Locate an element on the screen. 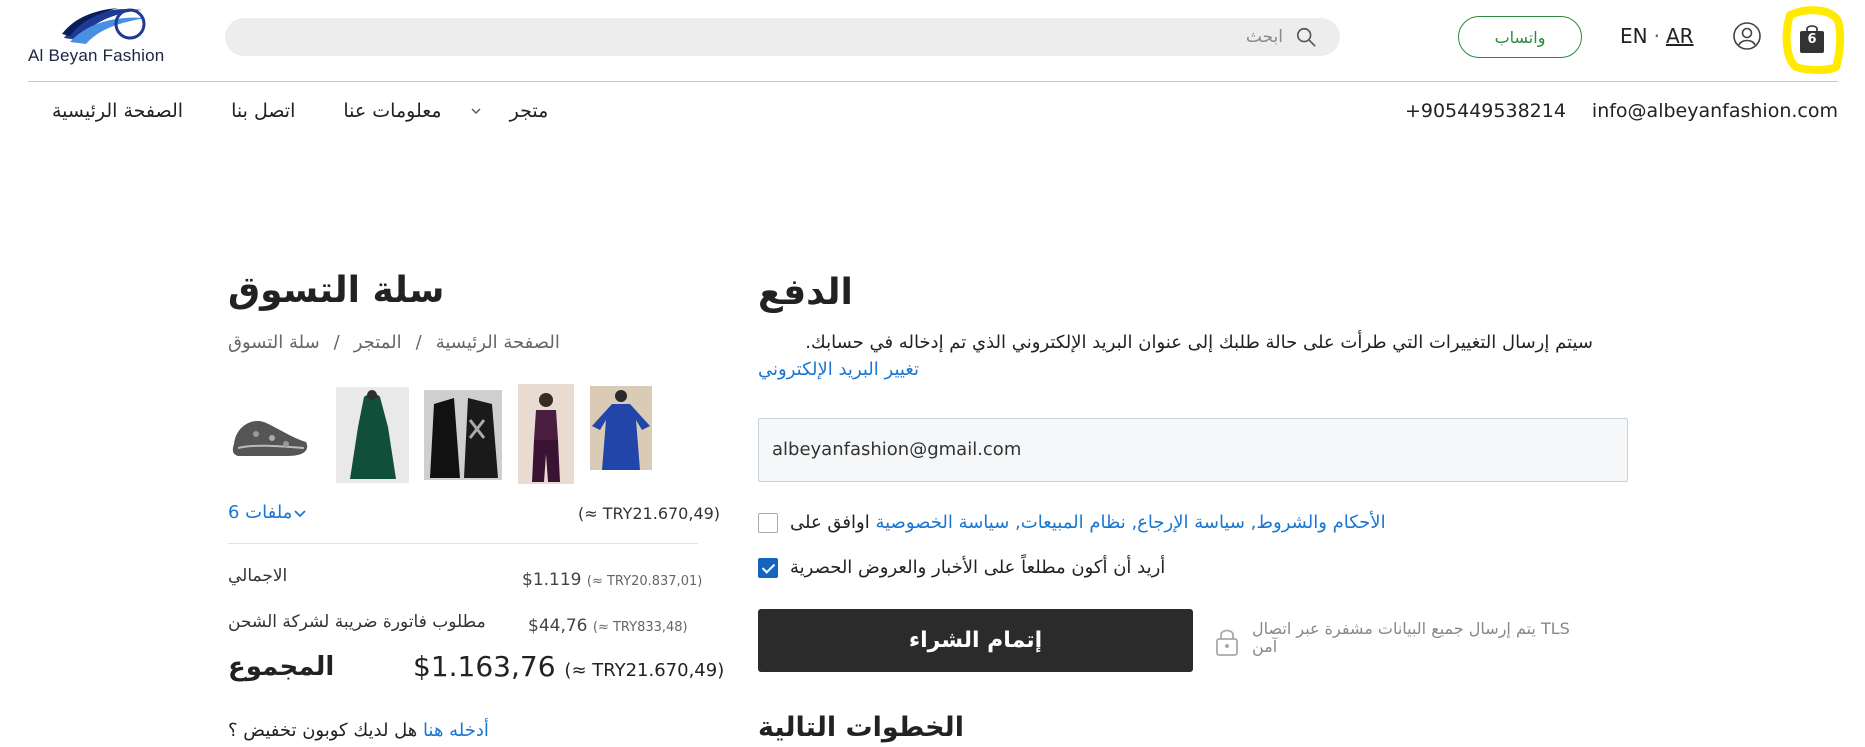  breadcrumb-home: الصفحة الرئيسية is located at coordinates (498, 342).